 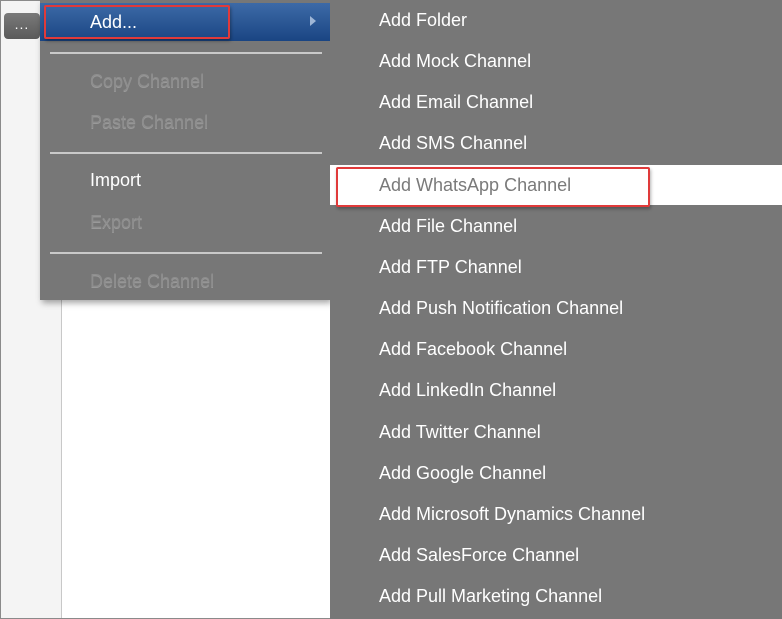 I want to click on submenu-item-add-google-channel: Add Google Channel, so click(x=556, y=473).